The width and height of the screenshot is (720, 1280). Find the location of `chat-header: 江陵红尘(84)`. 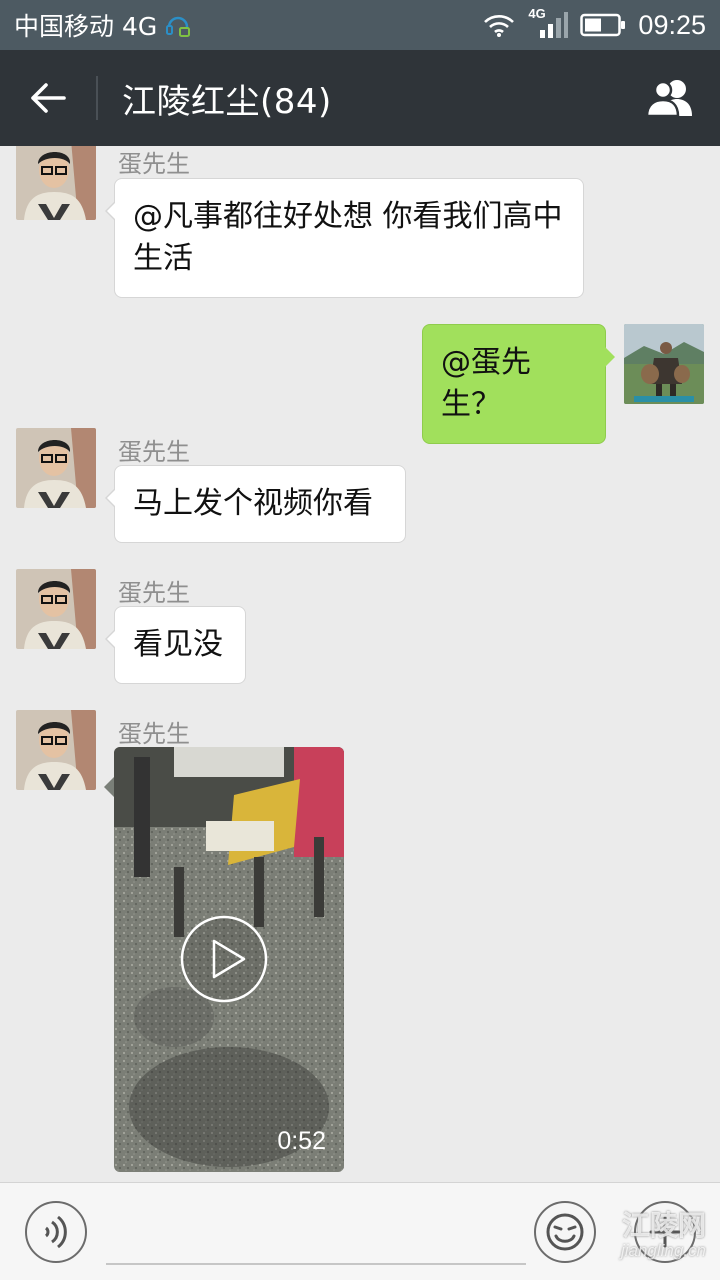

chat-header: 江陵红尘(84) is located at coordinates (360, 98).